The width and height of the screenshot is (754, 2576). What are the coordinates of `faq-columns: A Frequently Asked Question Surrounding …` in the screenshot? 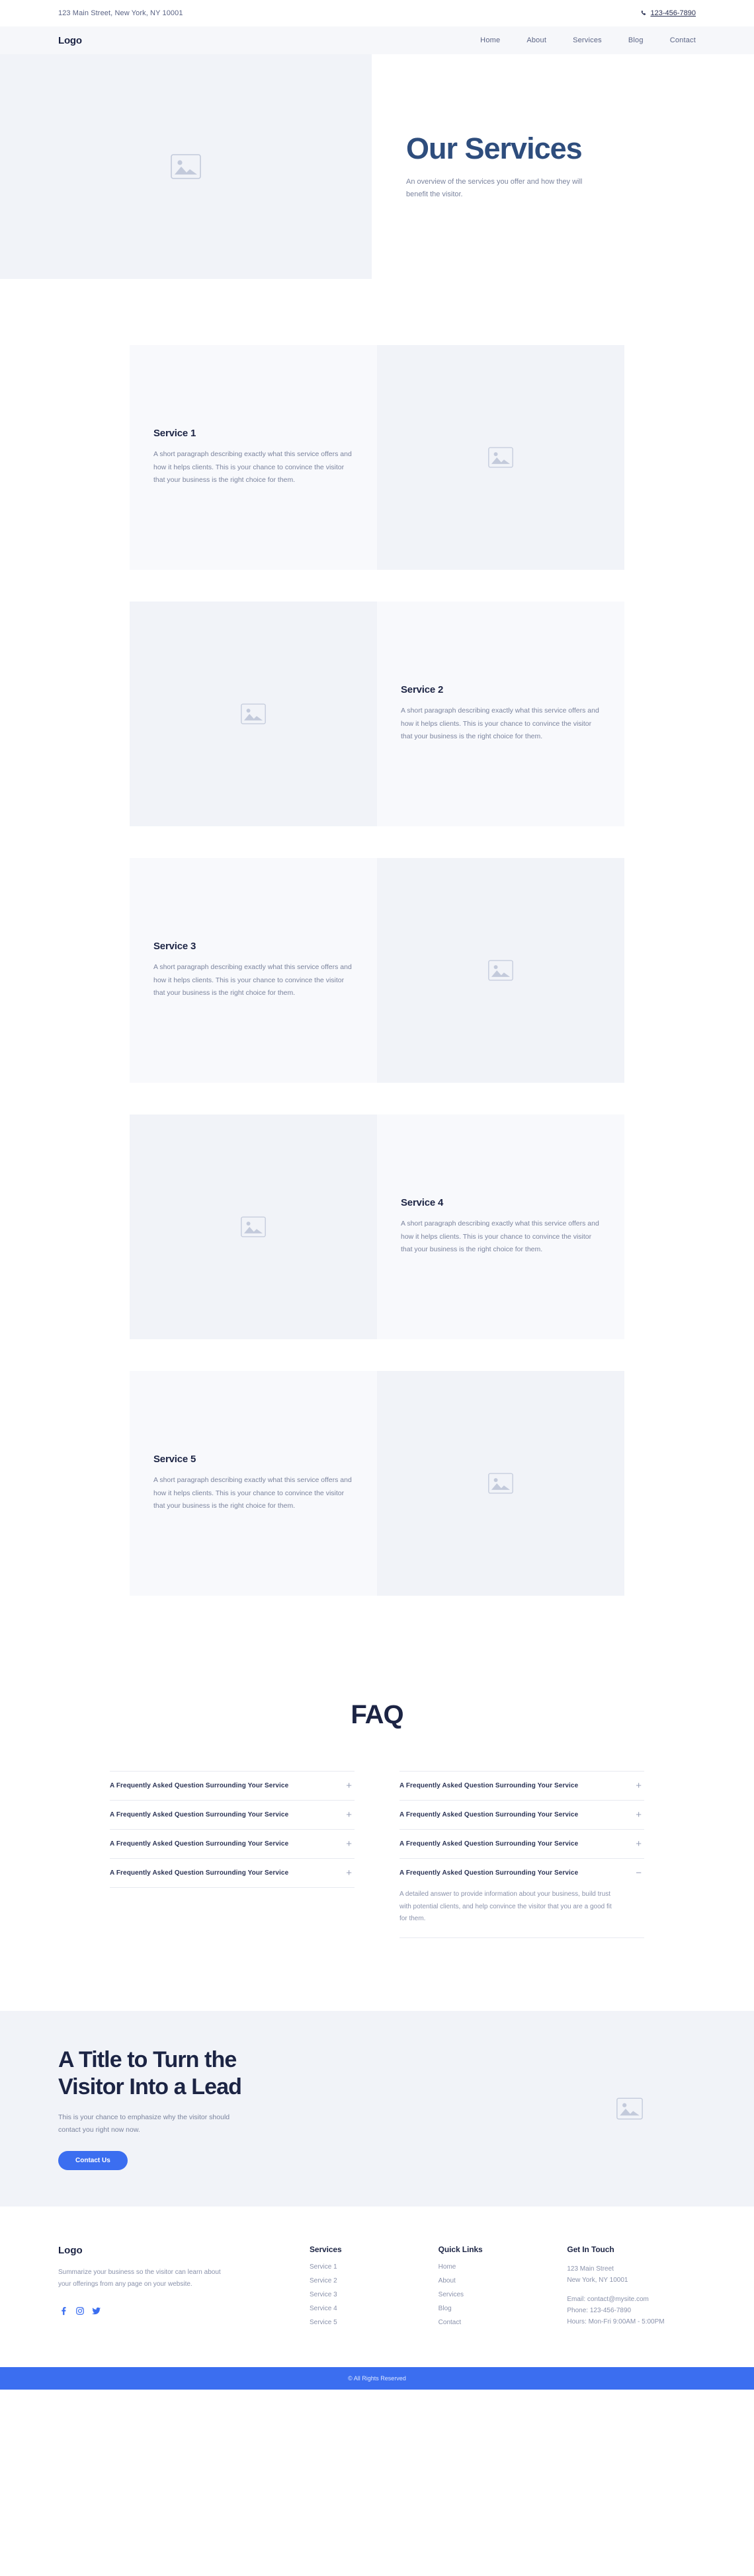 It's located at (377, 1854).